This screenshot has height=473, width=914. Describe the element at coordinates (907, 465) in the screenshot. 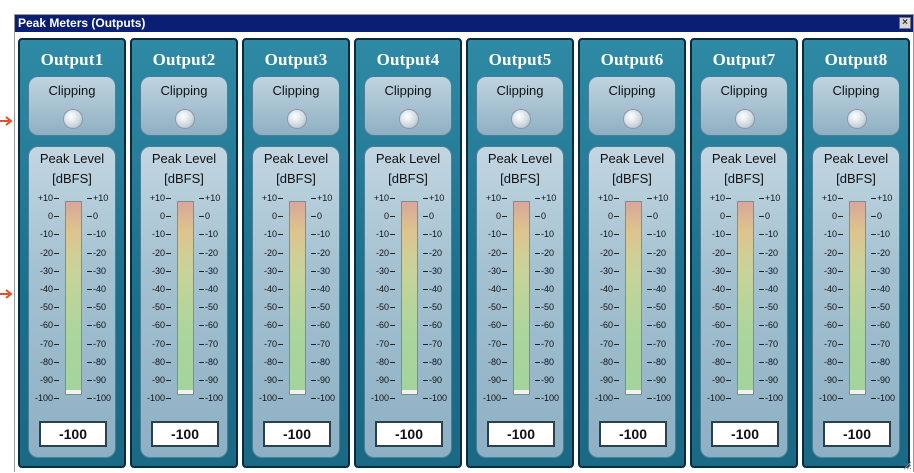

I see `resize-grip-icon` at that location.